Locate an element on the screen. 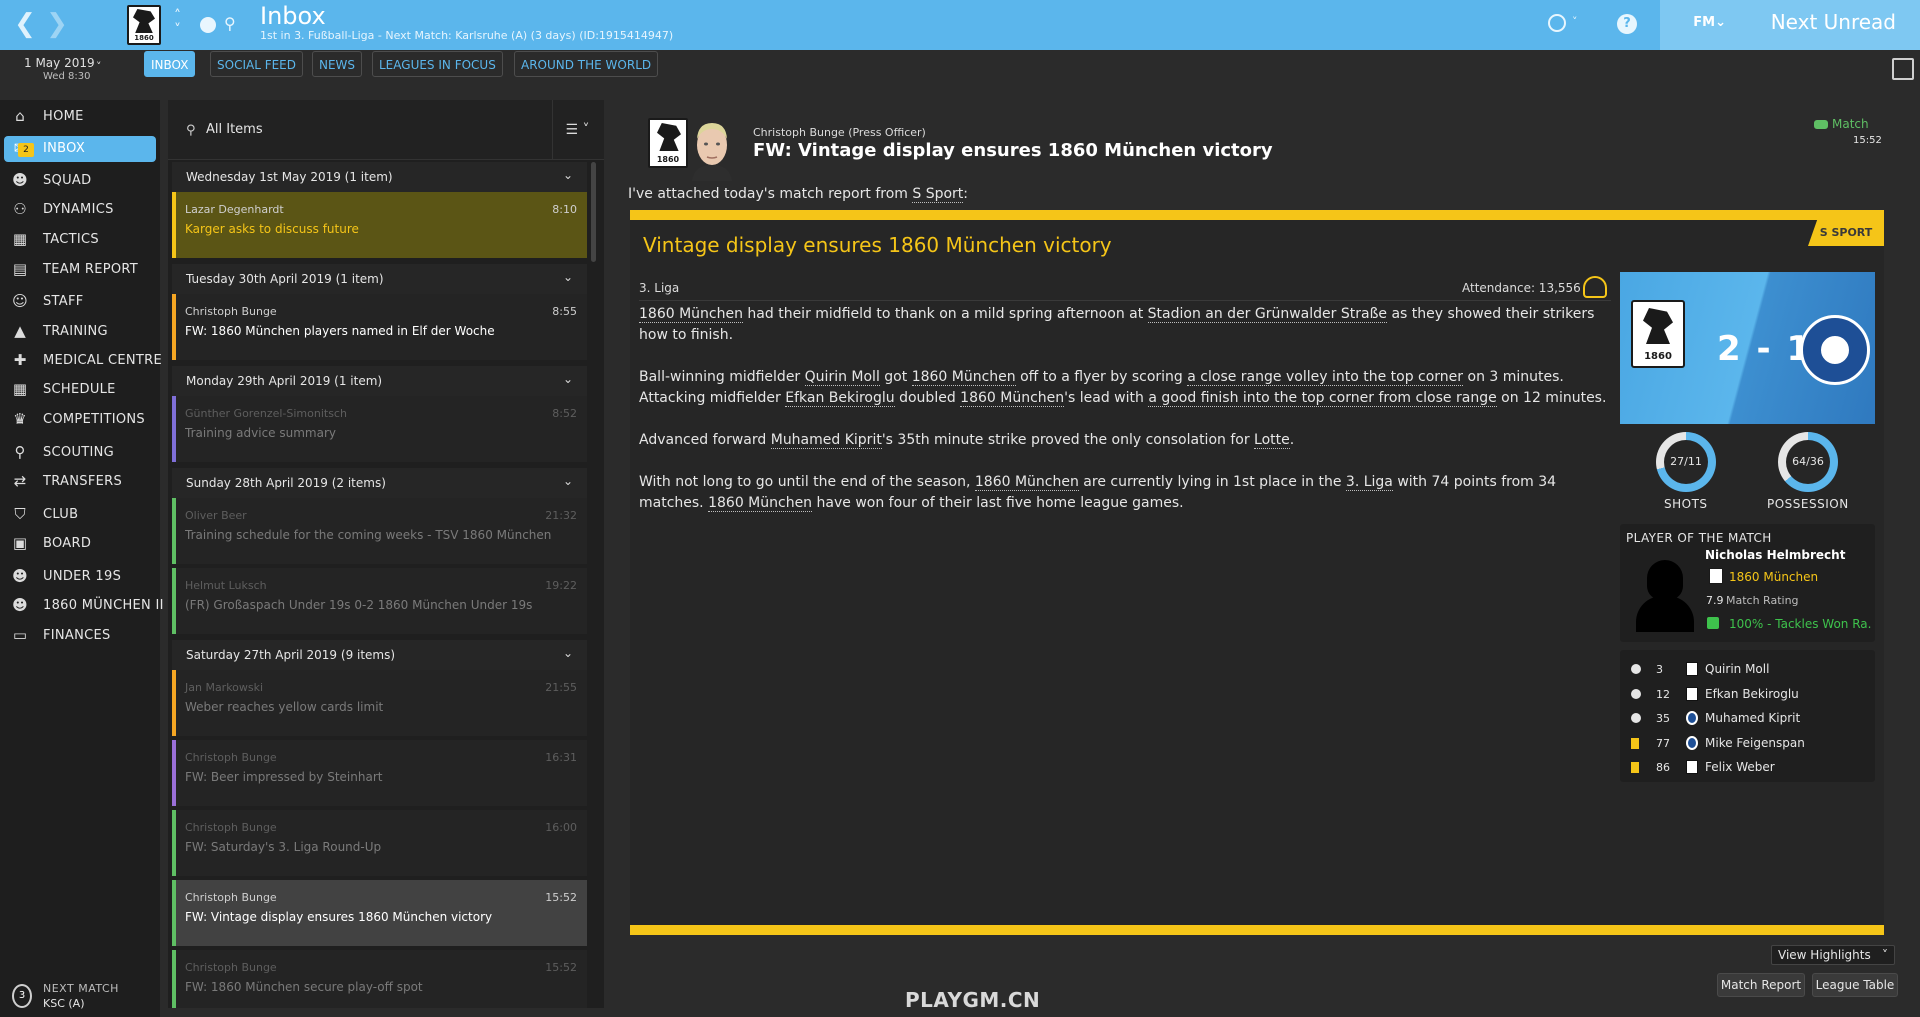 This screenshot has height=1017, width=1920. match-event-row: 12 Efkan Bekiroglu is located at coordinates (1747, 695).